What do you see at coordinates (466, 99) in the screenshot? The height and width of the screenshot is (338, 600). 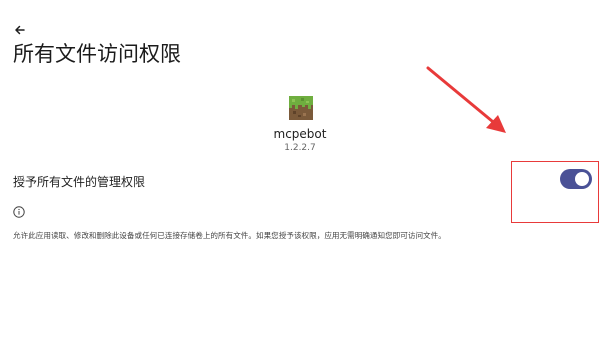 I see `red-arrow-annotation` at bounding box center [466, 99].